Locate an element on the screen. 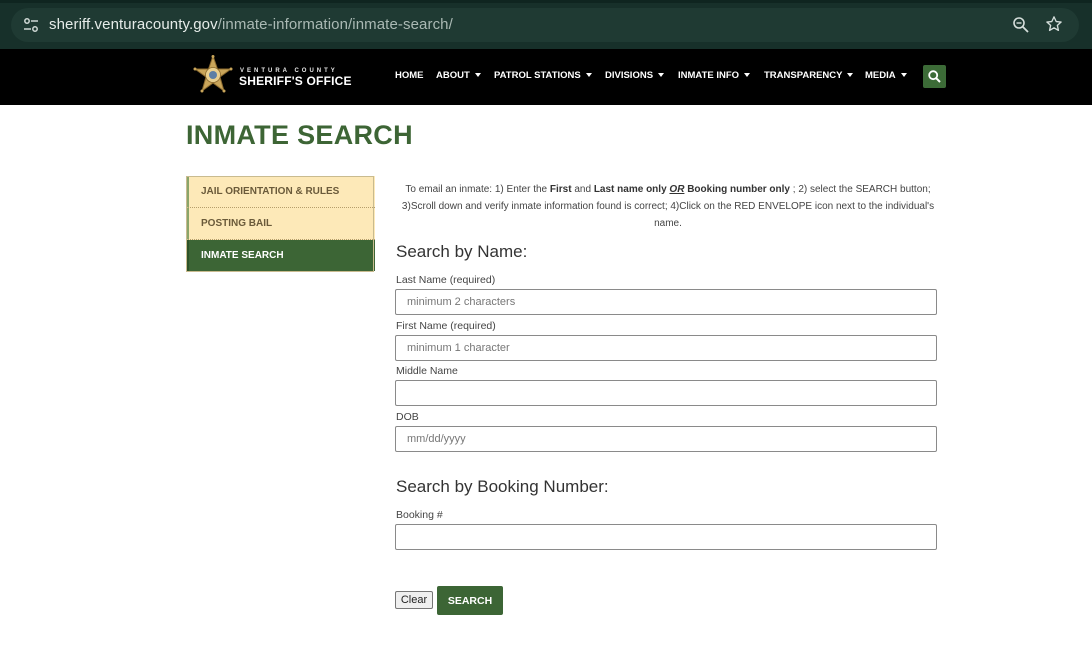 The width and height of the screenshot is (1092, 646). dob-field is located at coordinates (666, 439).